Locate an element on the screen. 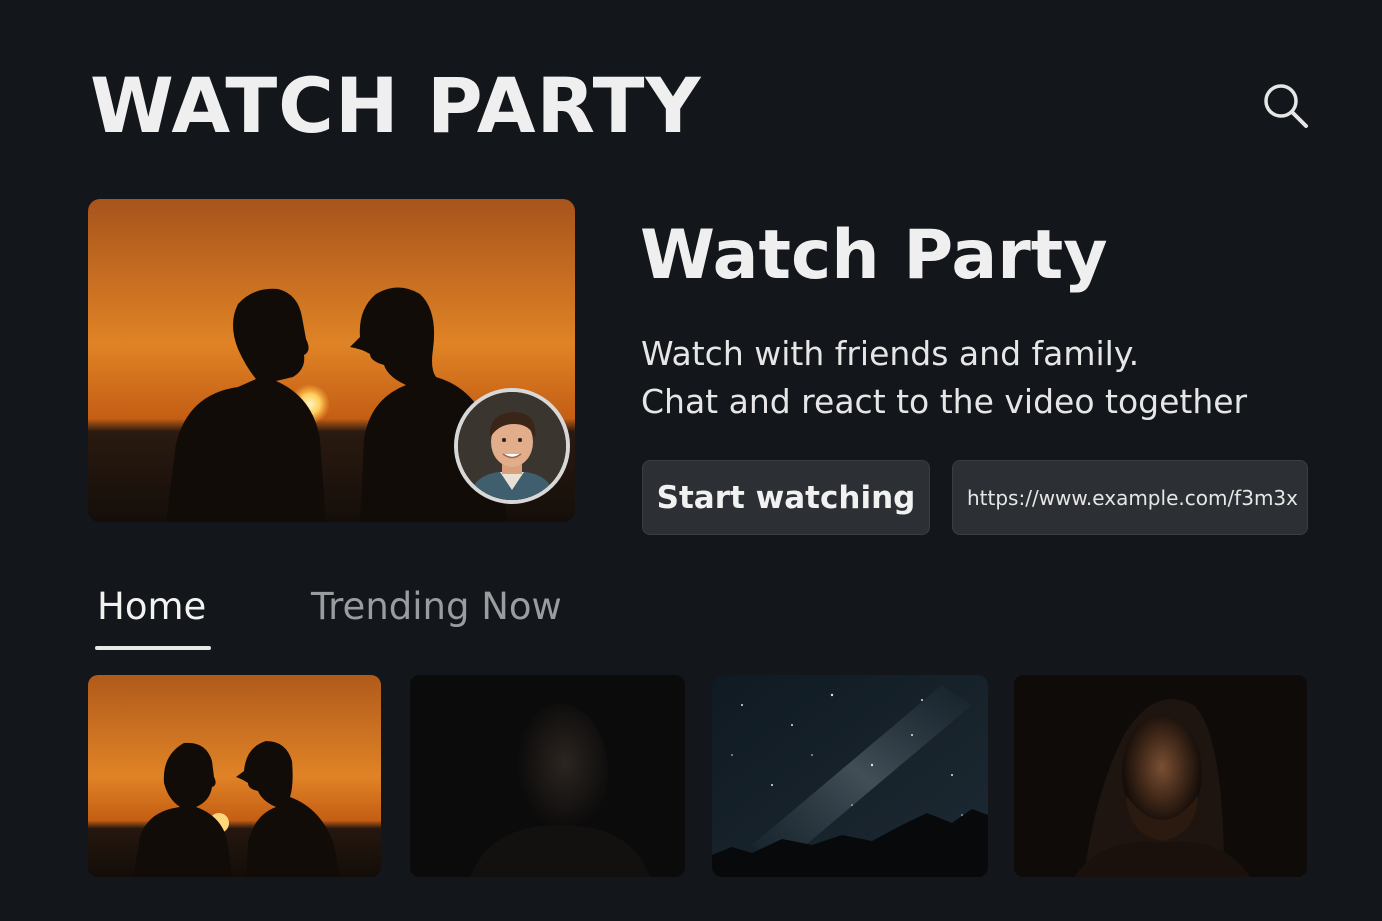 This screenshot has width=1382, height=921. bearded-man-thumbnail-image is located at coordinates (1160, 776).